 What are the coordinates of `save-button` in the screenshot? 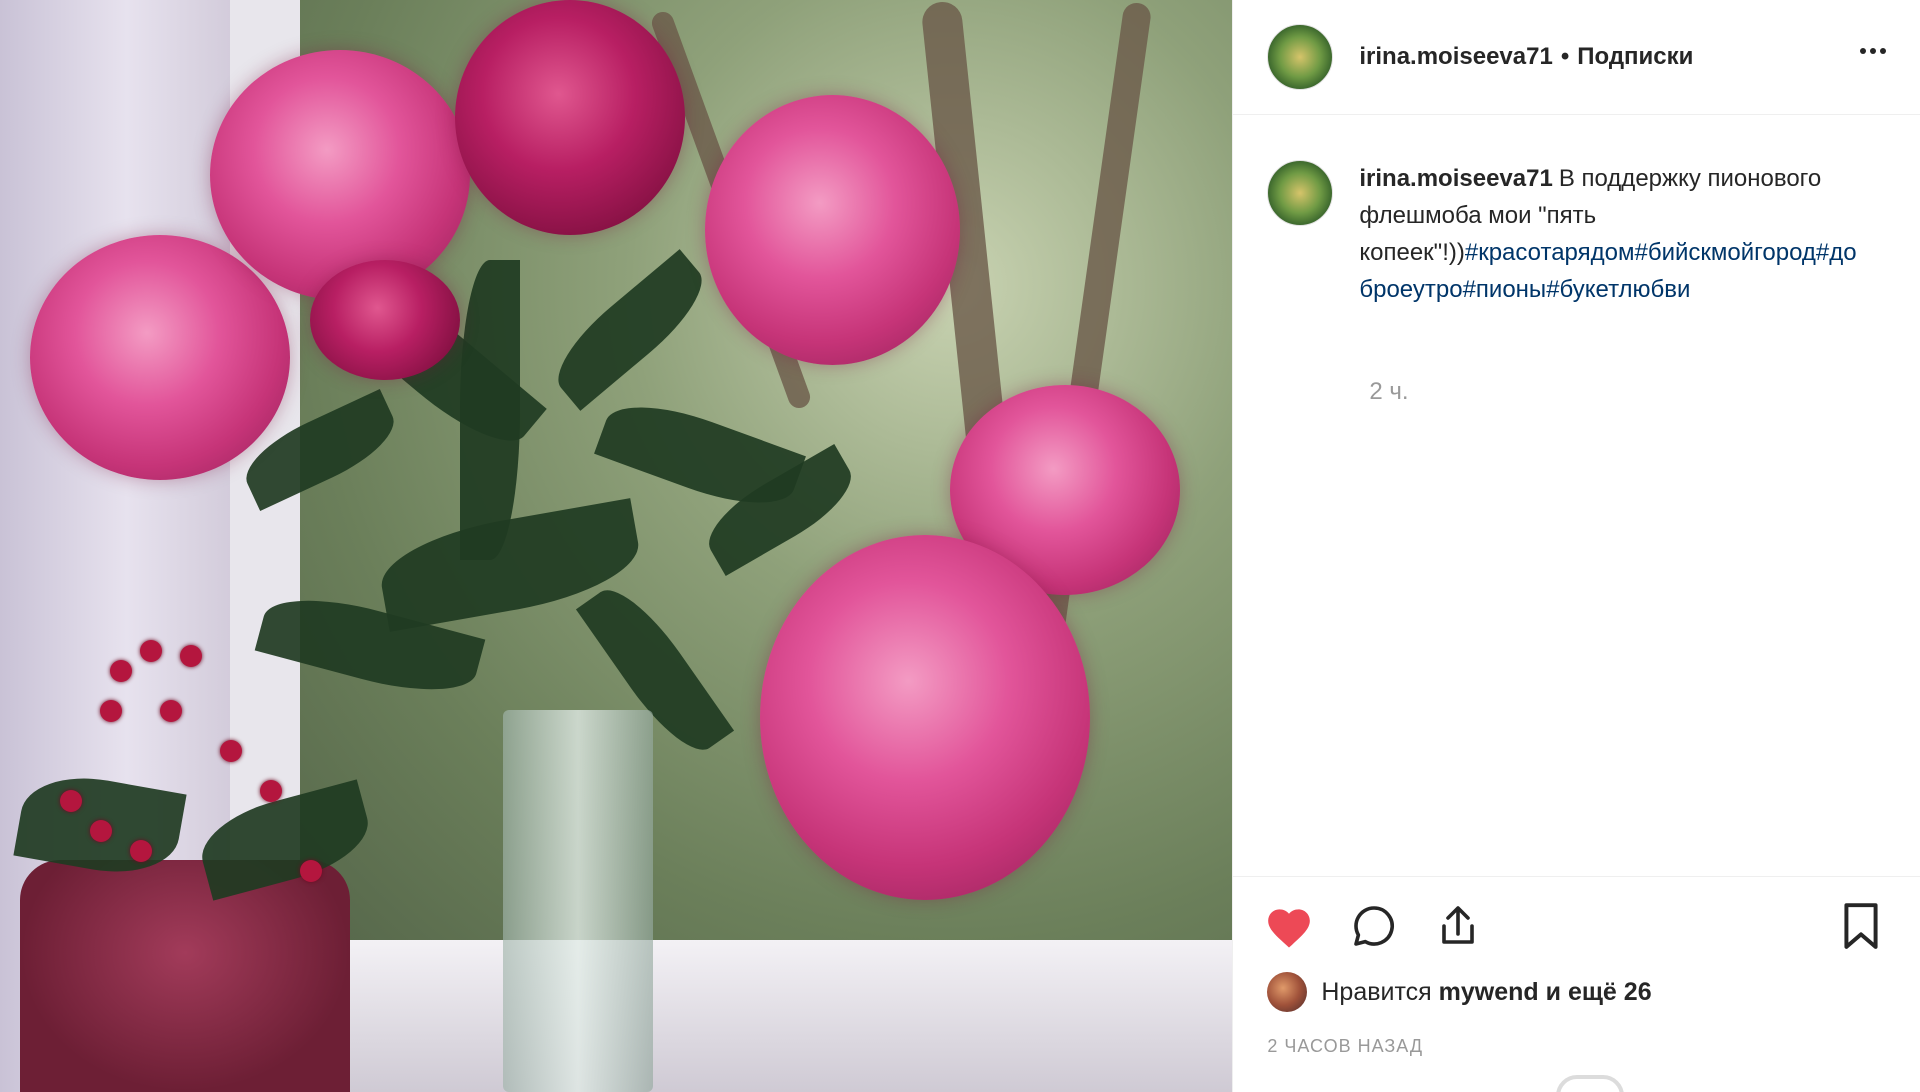 It's located at (1861, 926).